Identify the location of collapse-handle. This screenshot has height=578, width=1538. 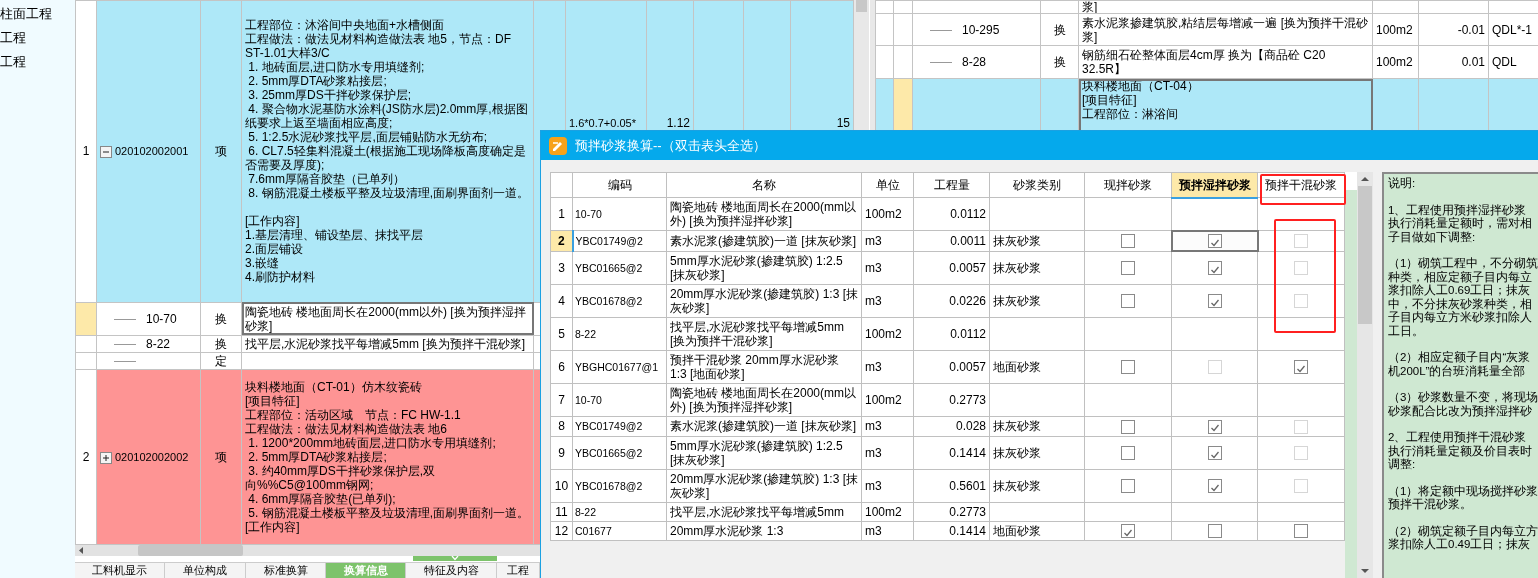
(455, 558).